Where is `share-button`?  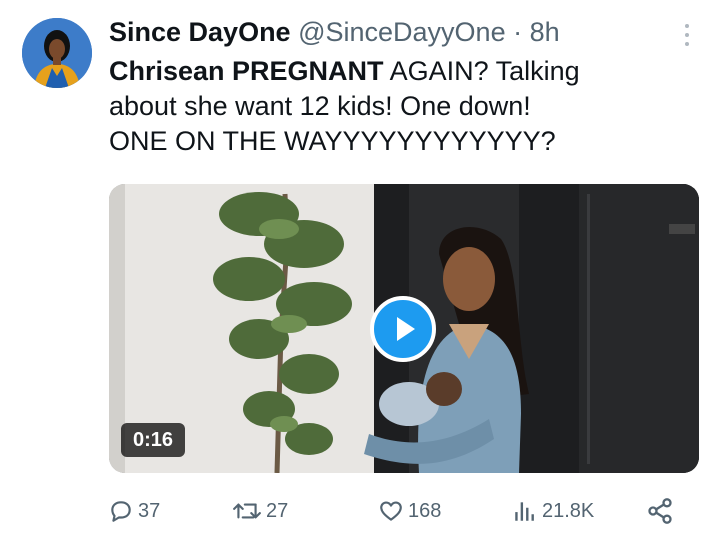 share-button is located at coordinates (660, 511).